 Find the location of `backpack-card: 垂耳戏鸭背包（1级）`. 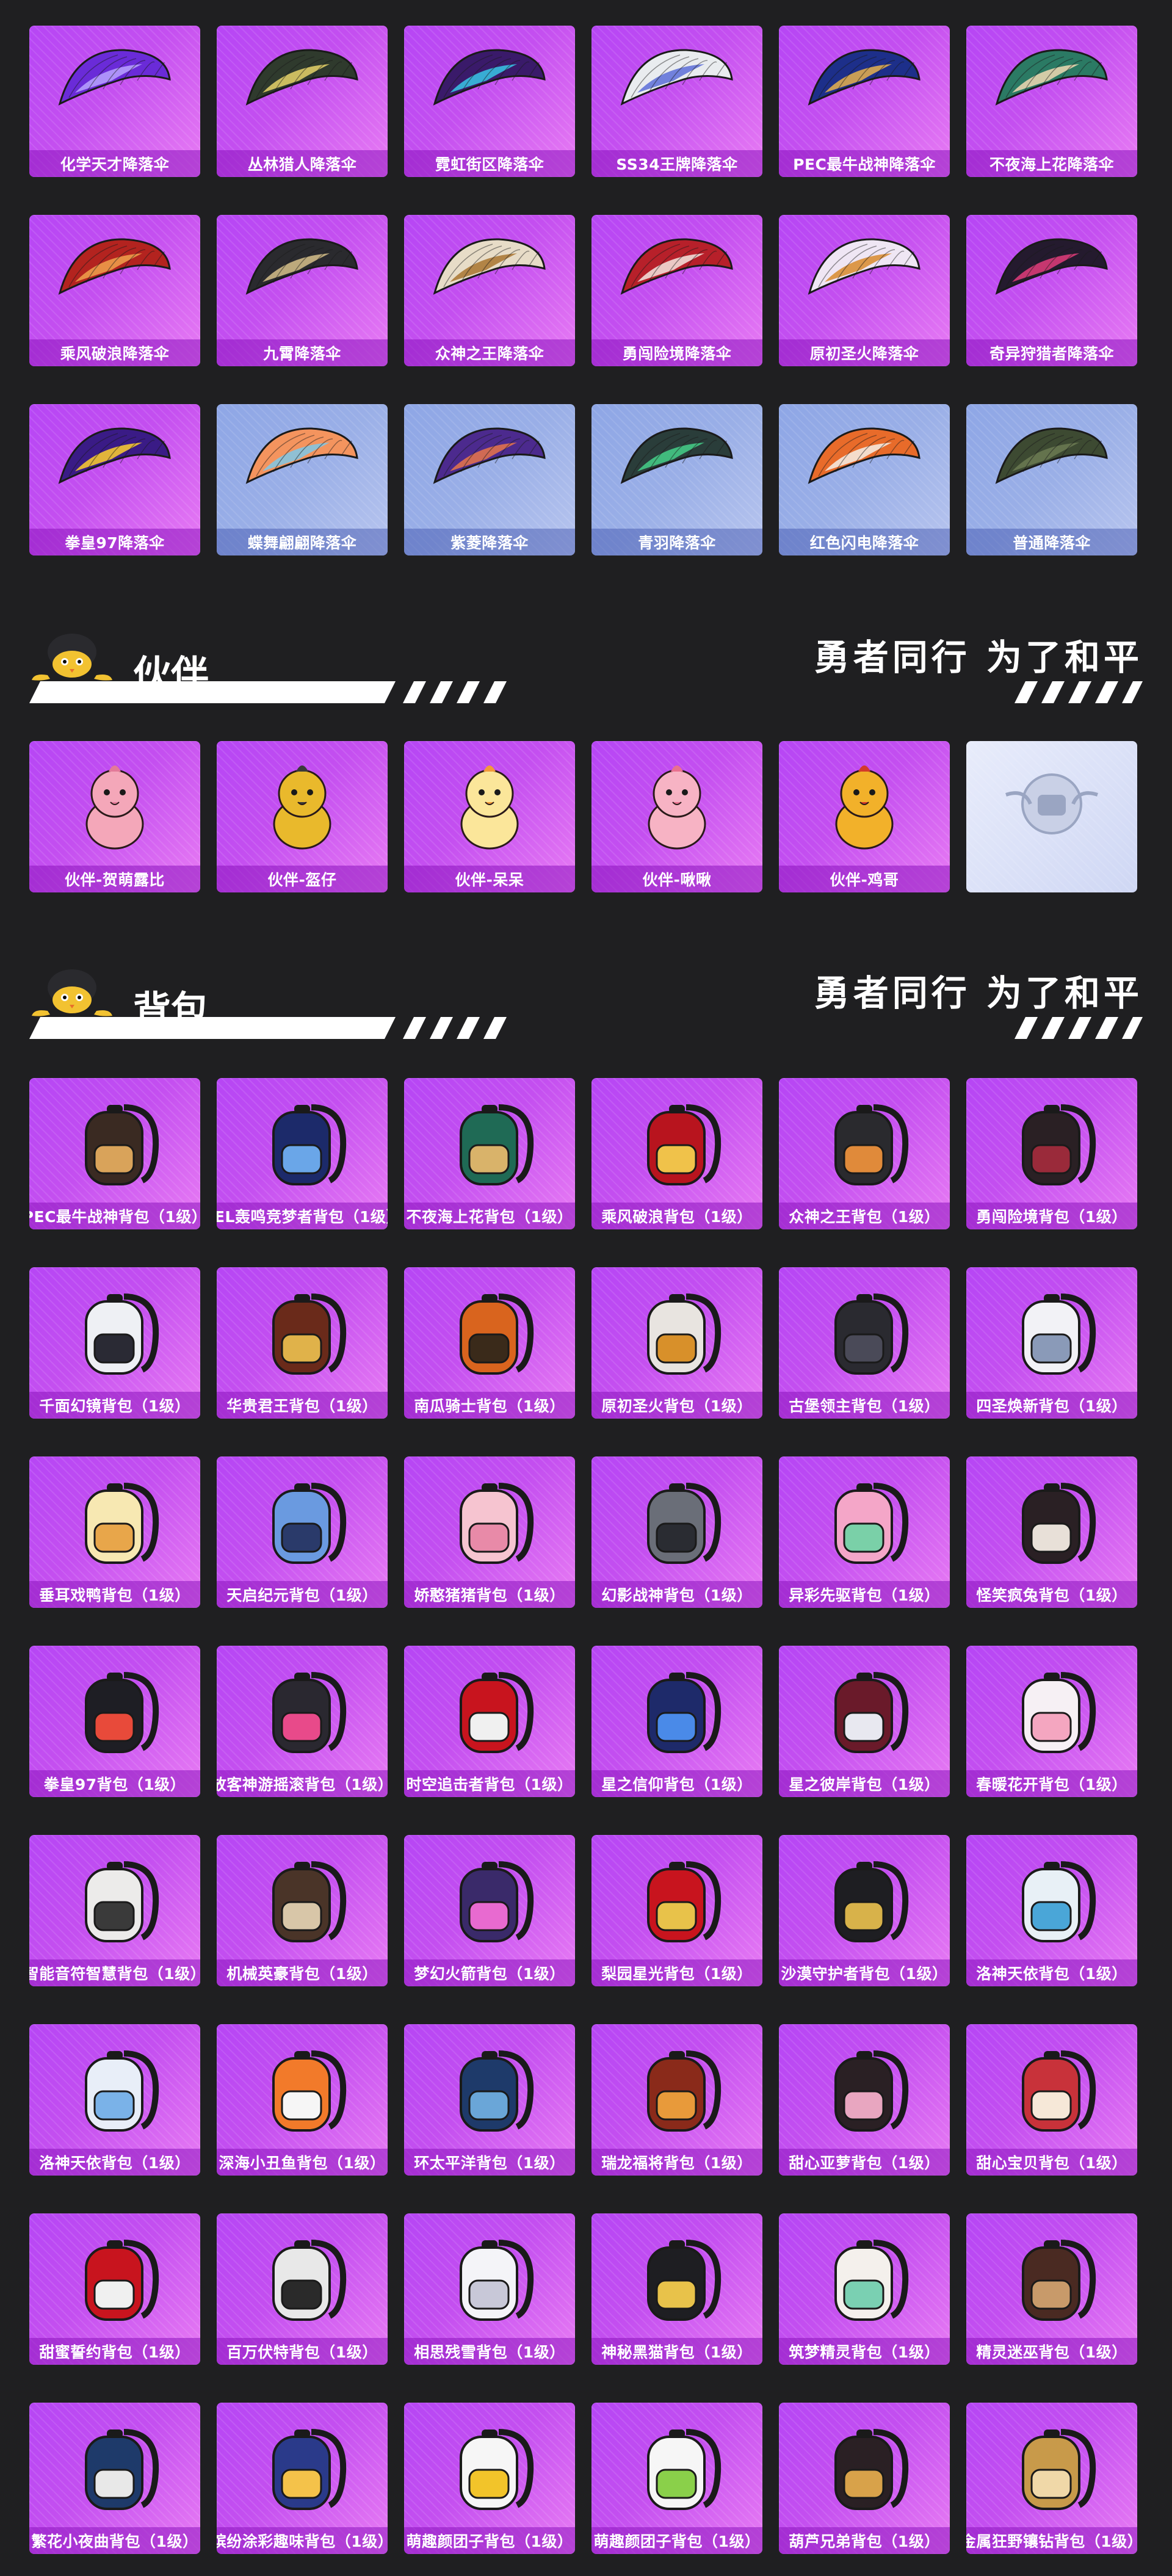

backpack-card: 垂耳戏鸭背包（1级） is located at coordinates (114, 1532).